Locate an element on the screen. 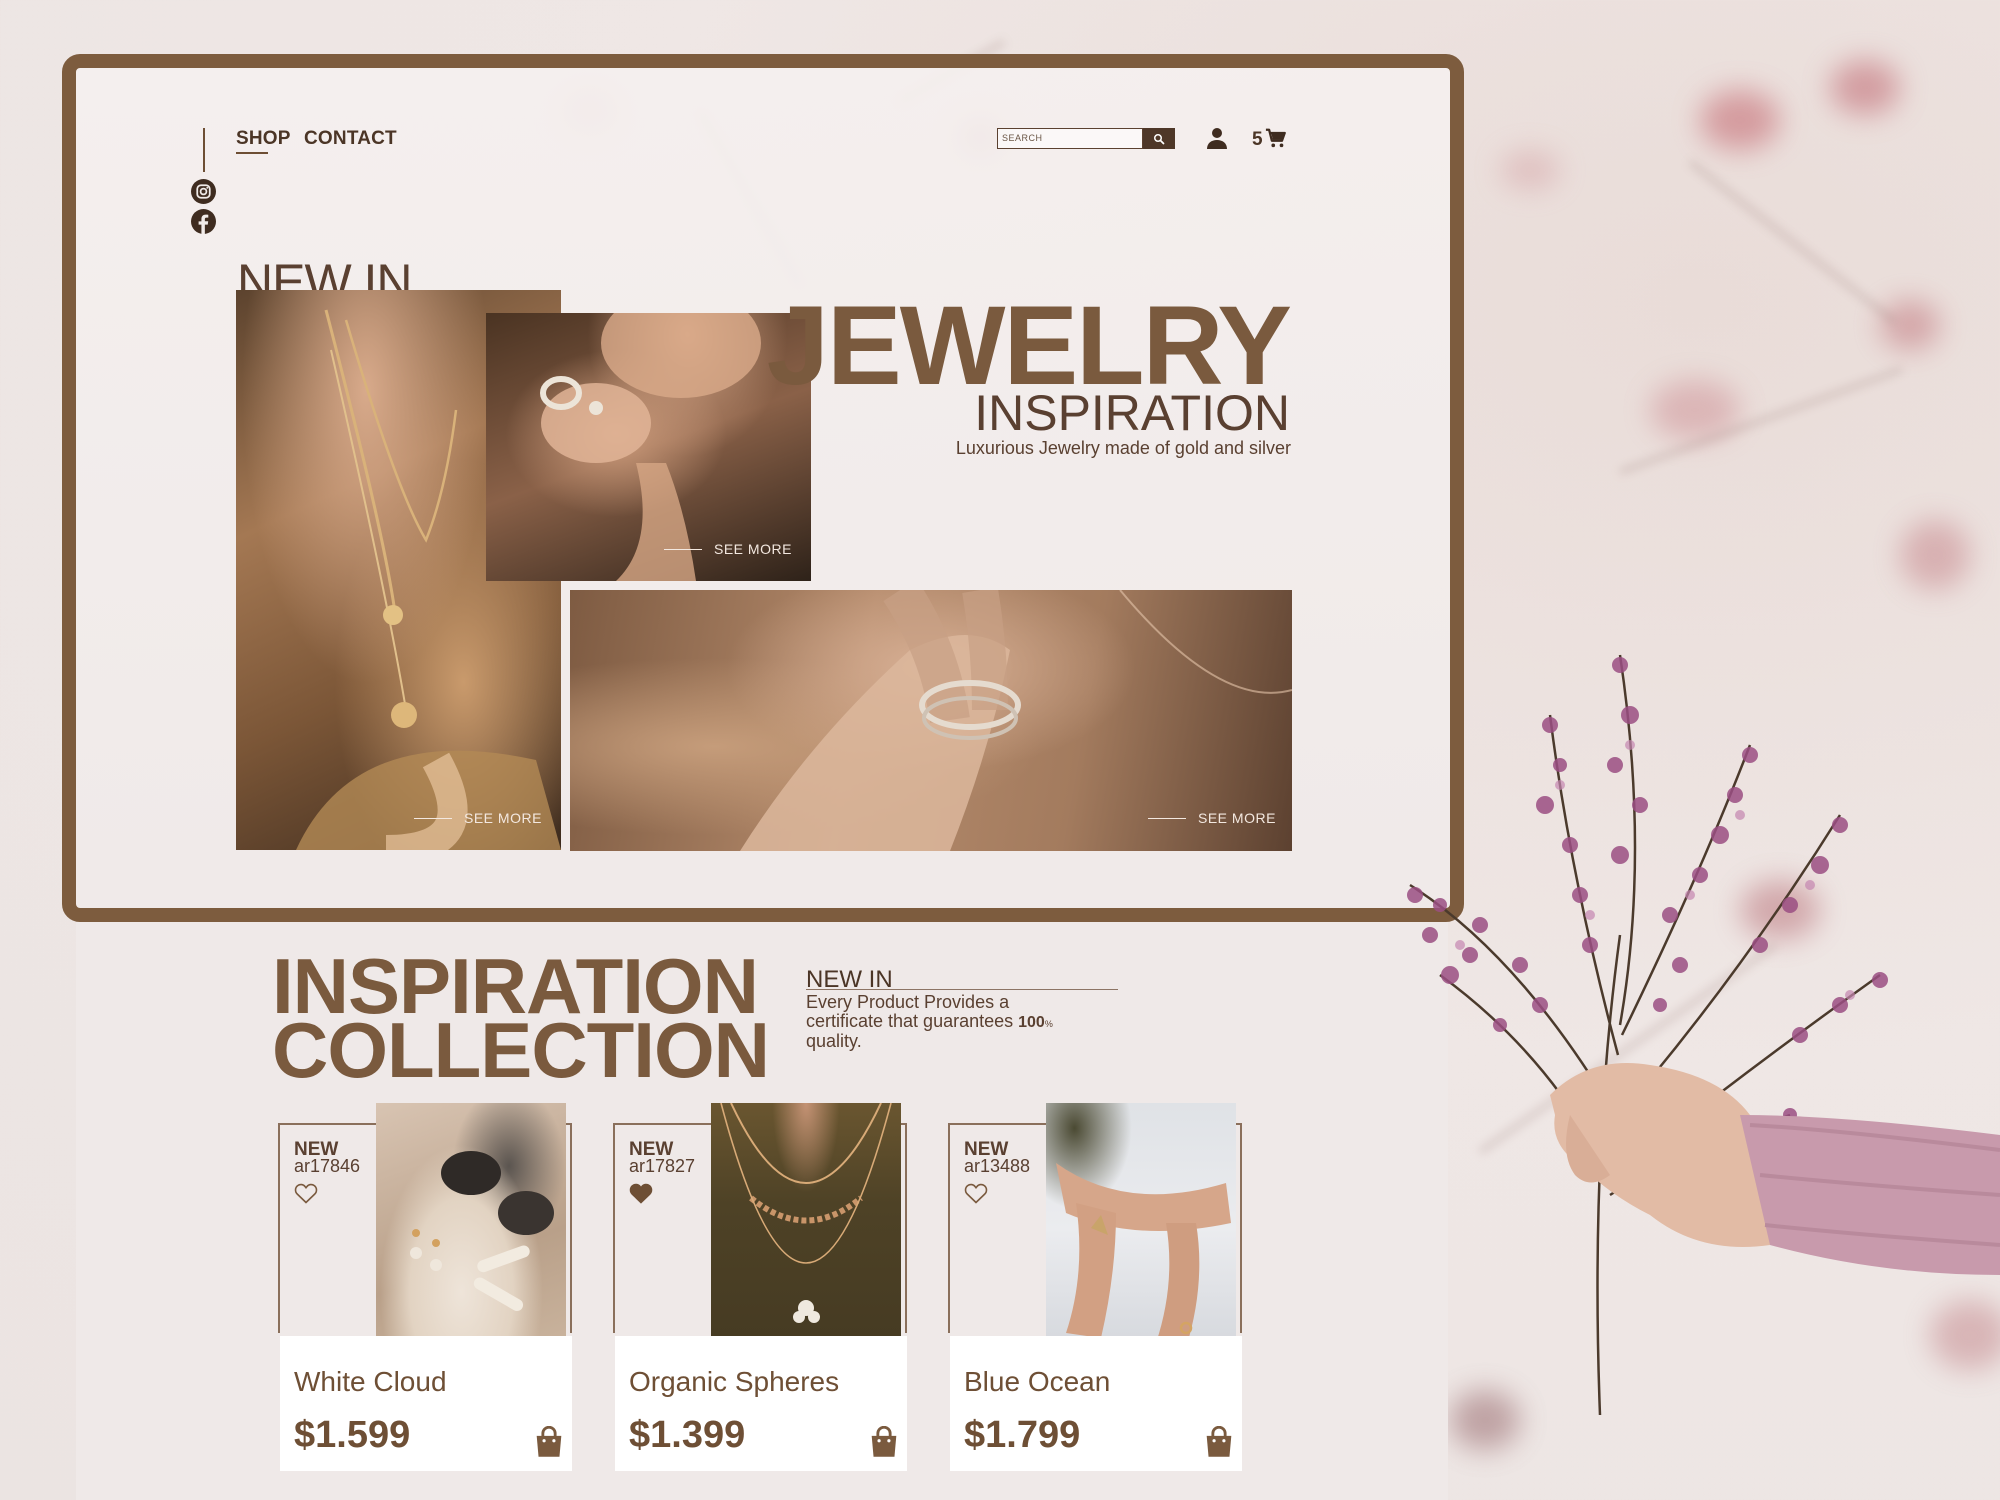 Image resolution: width=2000 pixels, height=1500 pixels. quality-number: 100 is located at coordinates (1031, 1023).